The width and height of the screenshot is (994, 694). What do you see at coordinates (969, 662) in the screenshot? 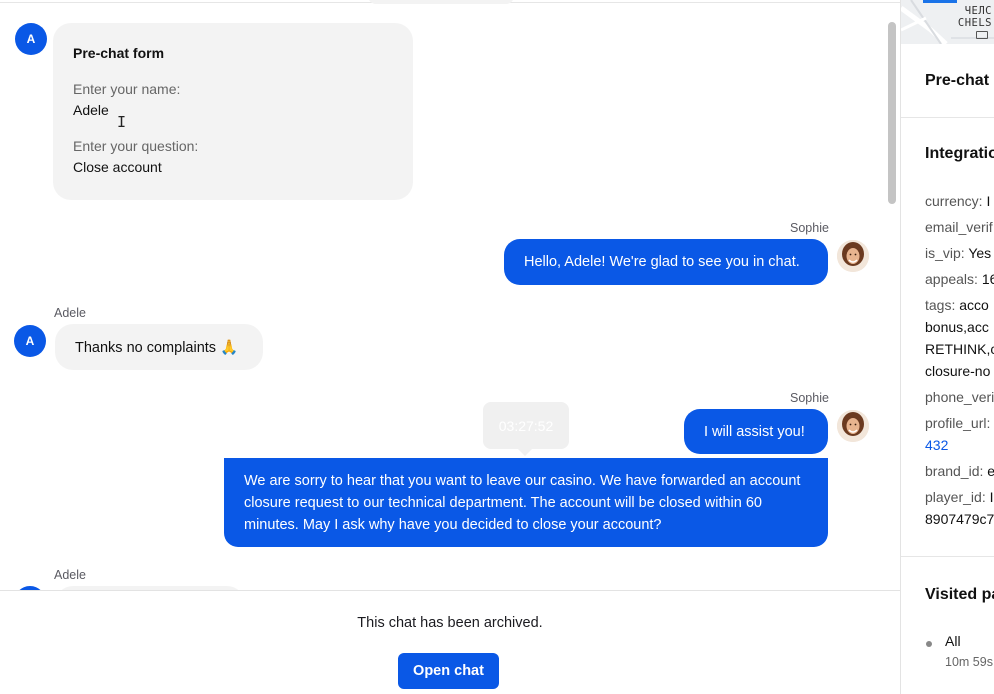
I see `visited-page-duration: 10m 59s` at bounding box center [969, 662].